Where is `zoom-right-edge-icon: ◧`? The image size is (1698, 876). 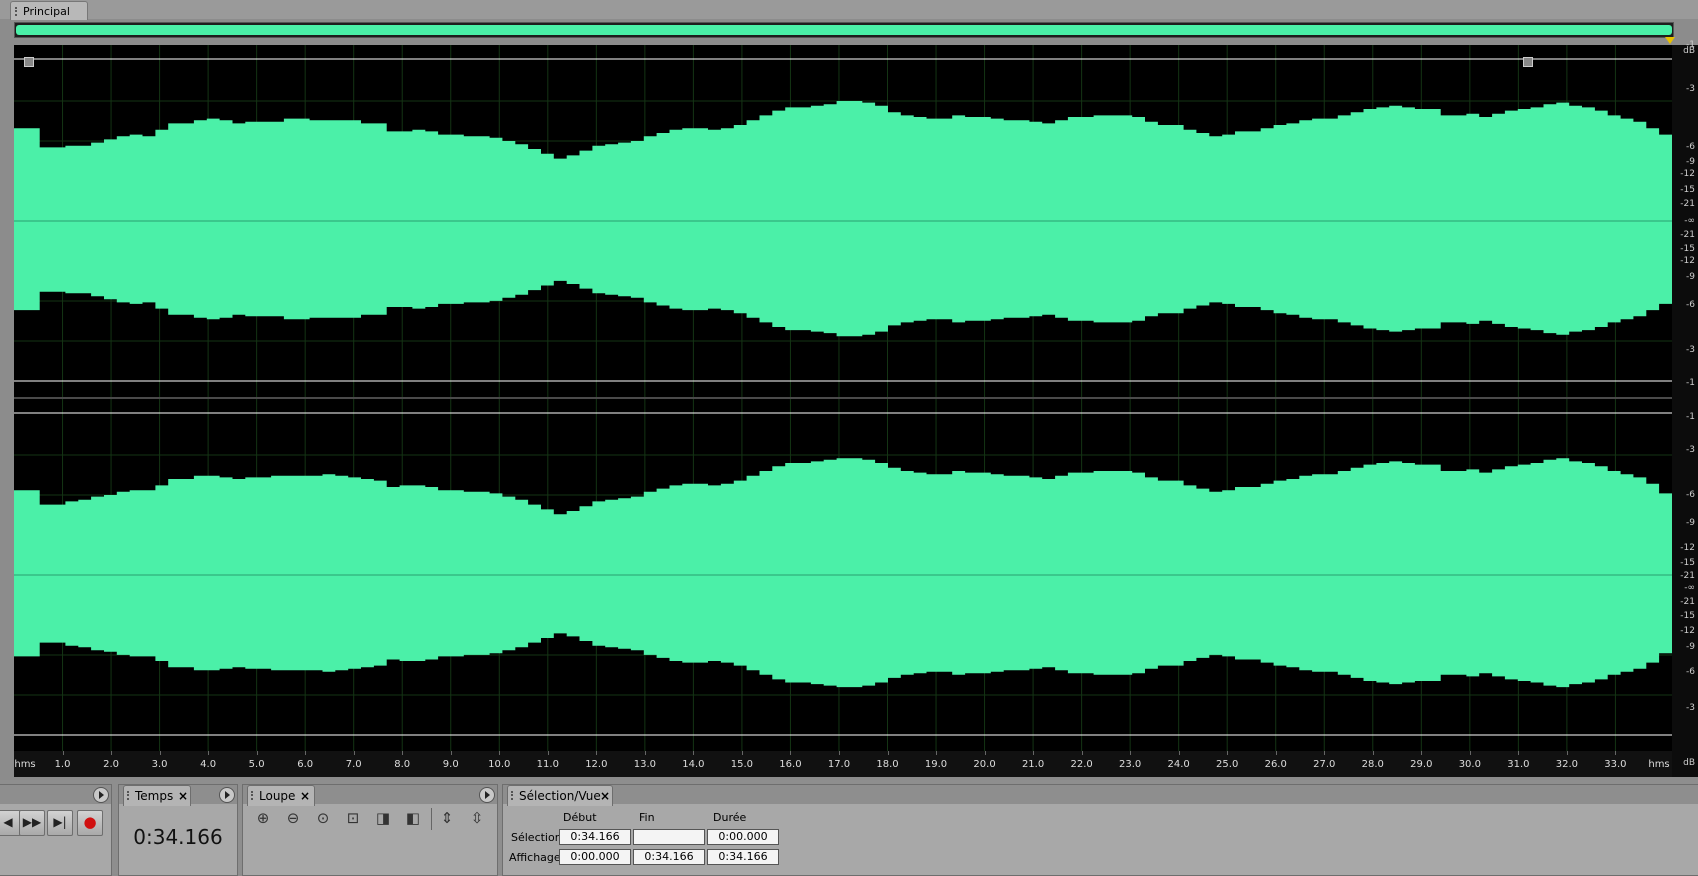 zoom-right-edge-icon: ◧ is located at coordinates (413, 818).